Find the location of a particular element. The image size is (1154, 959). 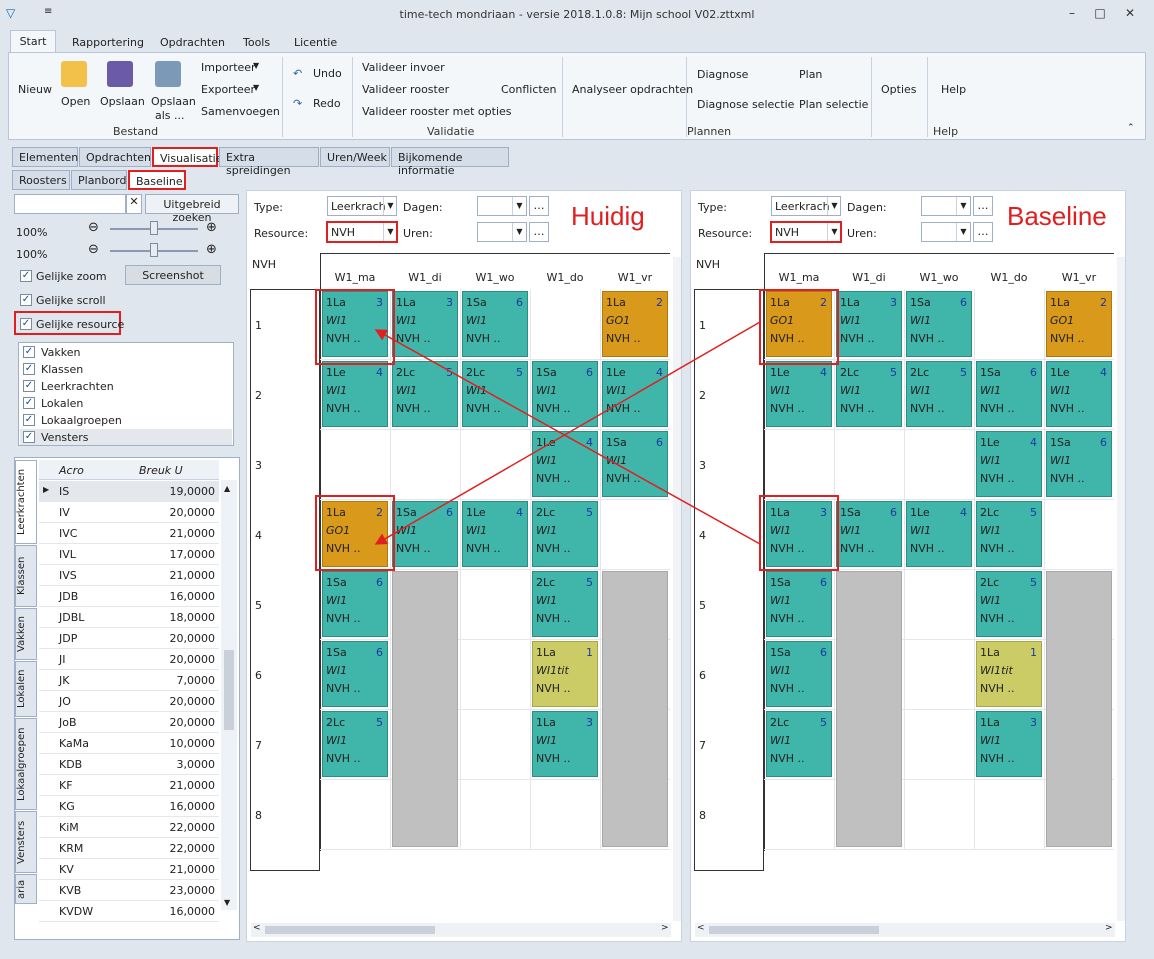

comparison-arrows is located at coordinates (567, 433).